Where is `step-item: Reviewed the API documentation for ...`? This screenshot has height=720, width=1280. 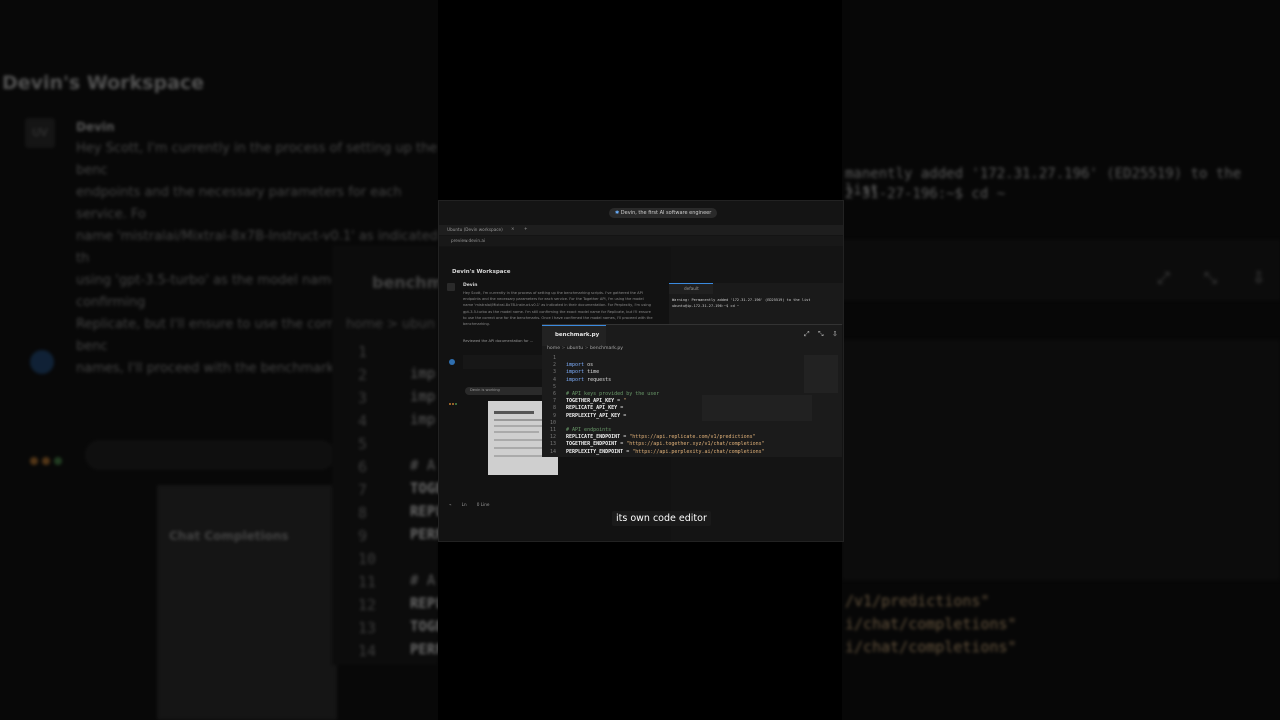
step-item: Reviewed the API documentation for ... is located at coordinates (498, 341).